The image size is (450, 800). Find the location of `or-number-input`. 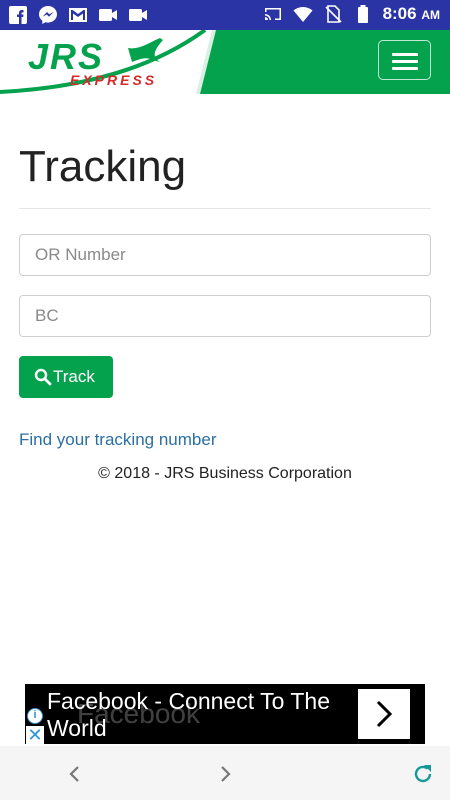

or-number-input is located at coordinates (225, 255).